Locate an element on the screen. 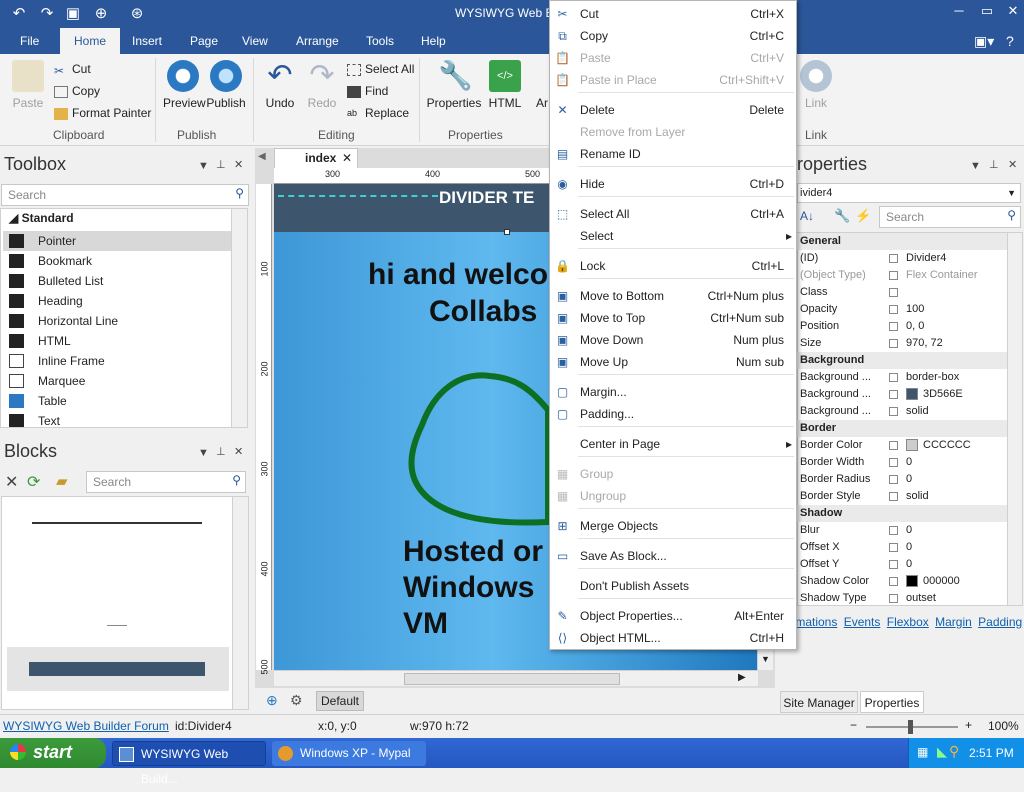  publish-button: Publish is located at coordinates (226, 85).